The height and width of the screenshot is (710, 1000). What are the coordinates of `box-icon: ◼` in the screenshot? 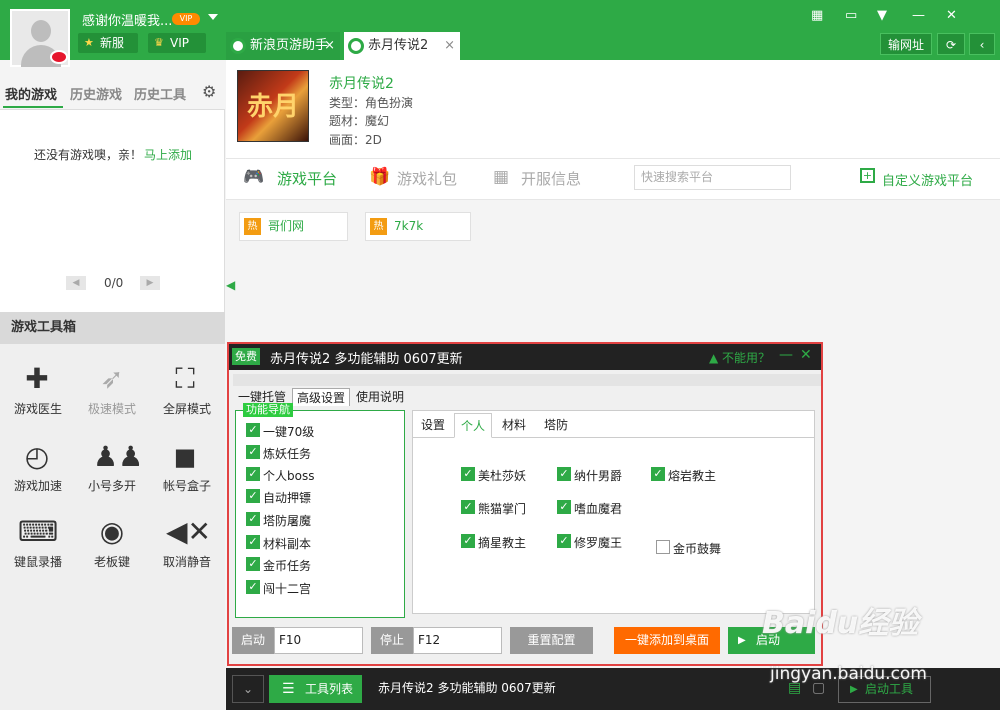 It's located at (185, 457).